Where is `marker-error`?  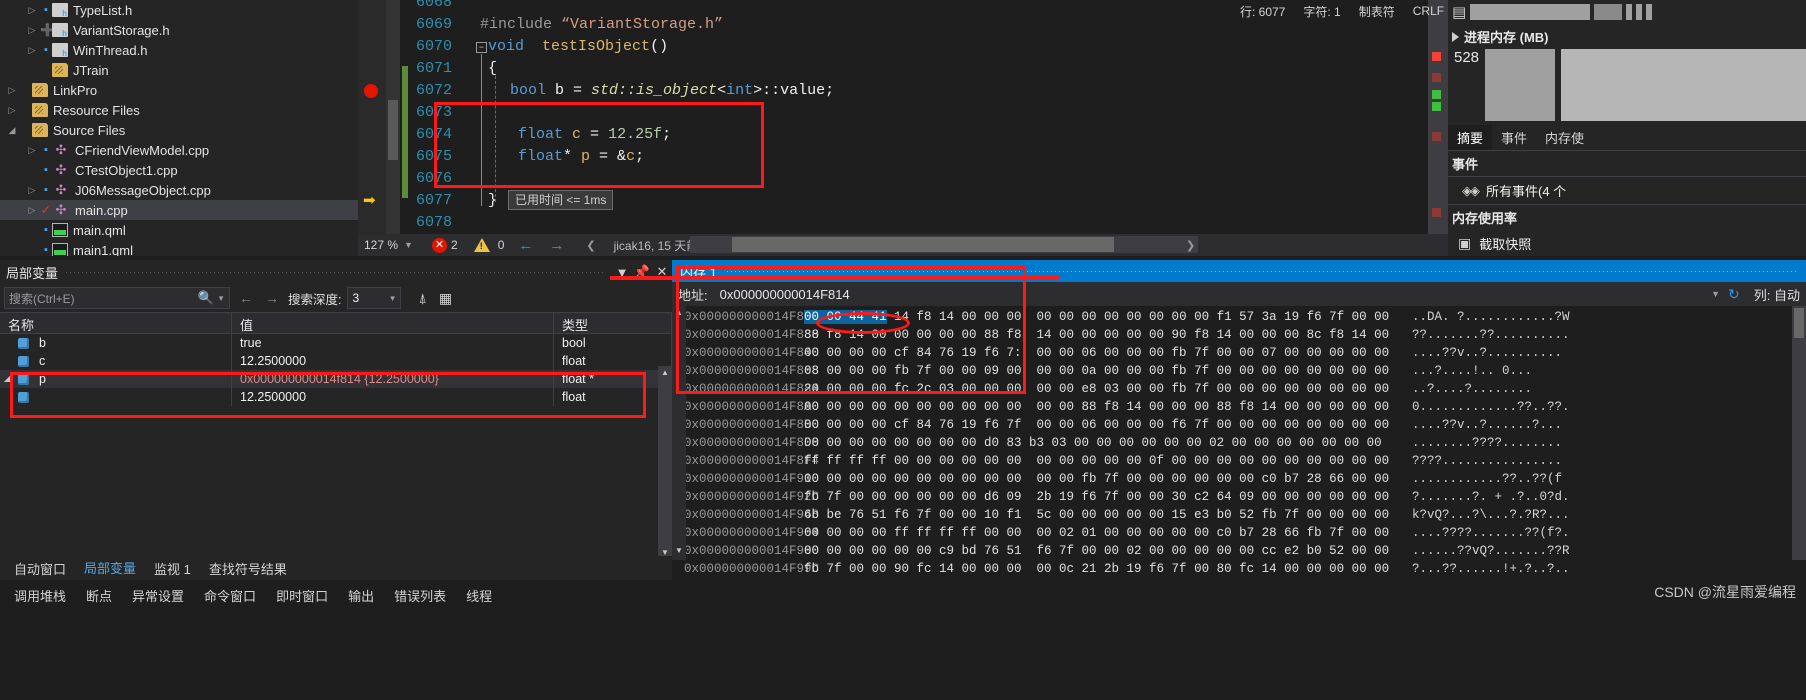 marker-error is located at coordinates (1436, 56).